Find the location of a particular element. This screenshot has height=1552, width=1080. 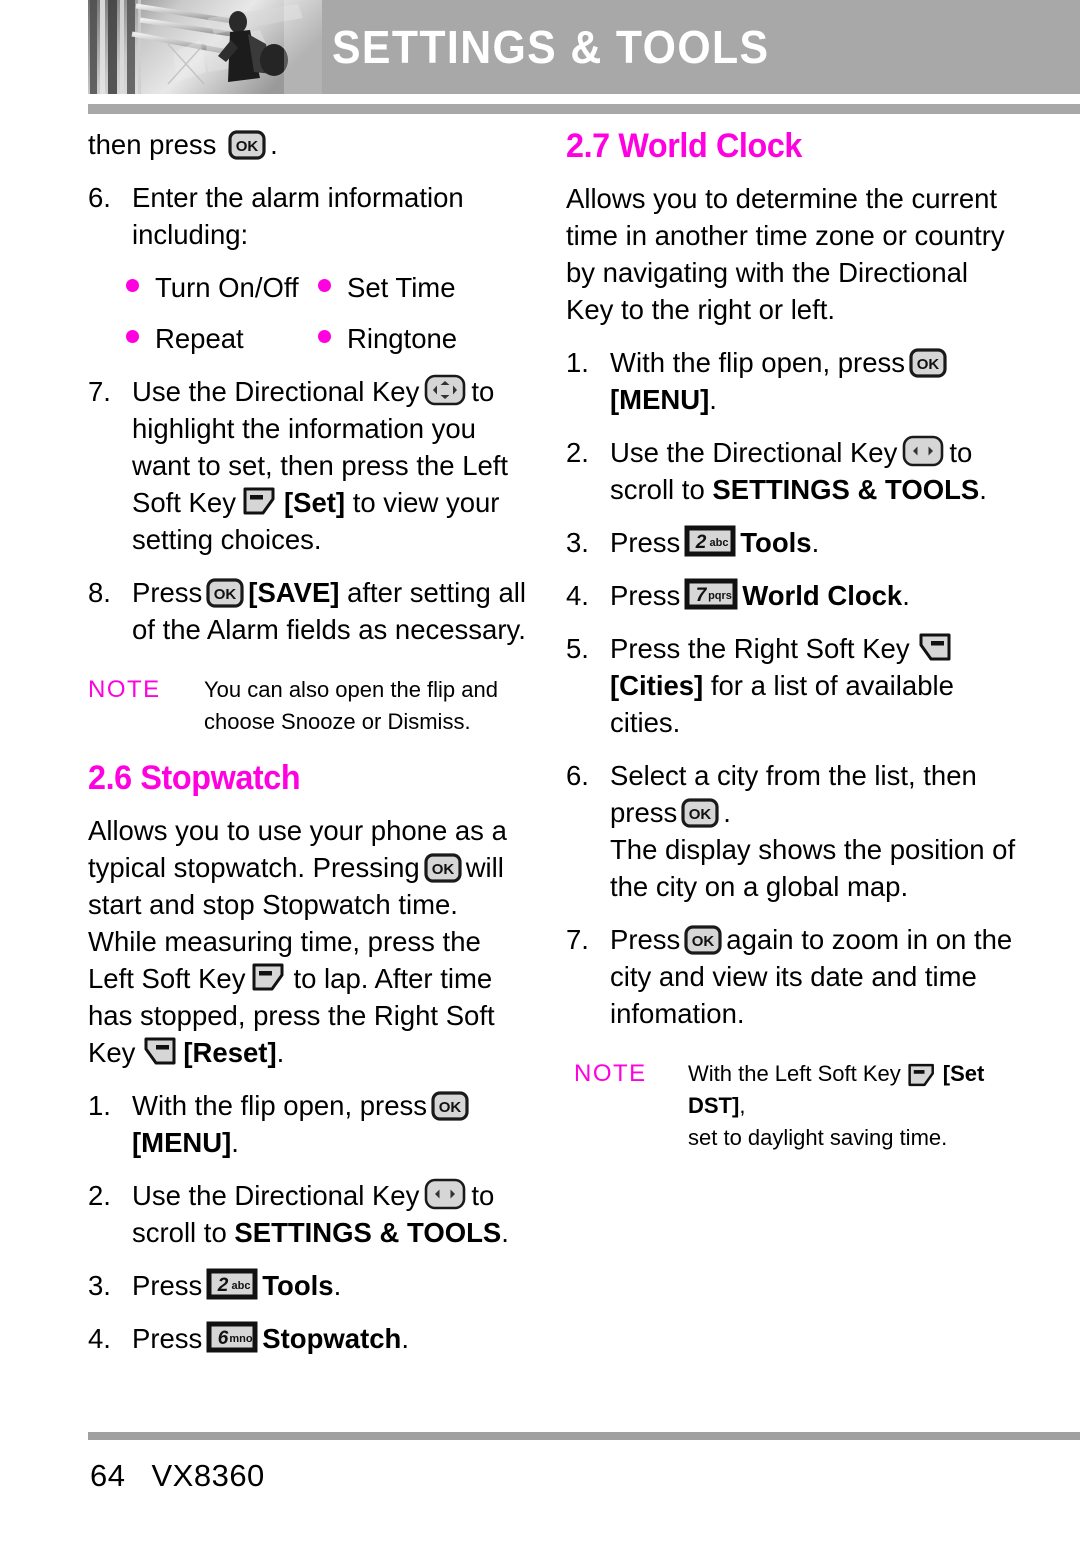

step-item: 3. Press 2 abc Tools. is located at coordinates (308, 1285).